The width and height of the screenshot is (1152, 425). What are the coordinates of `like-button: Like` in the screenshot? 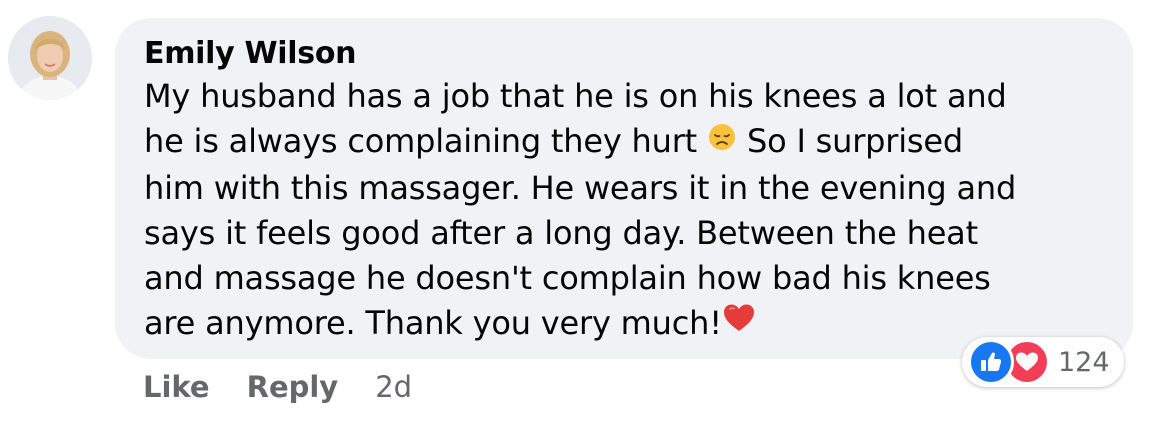 It's located at (176, 387).